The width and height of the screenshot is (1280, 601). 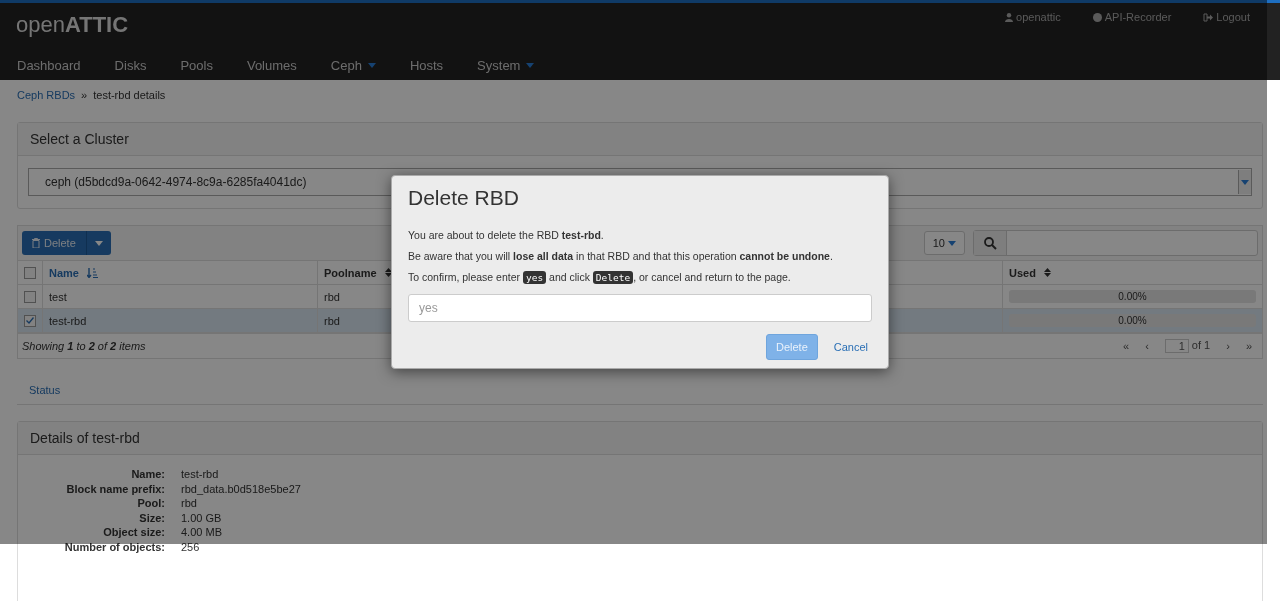 I want to click on sort-ascending-icon, so click(x=92, y=272).